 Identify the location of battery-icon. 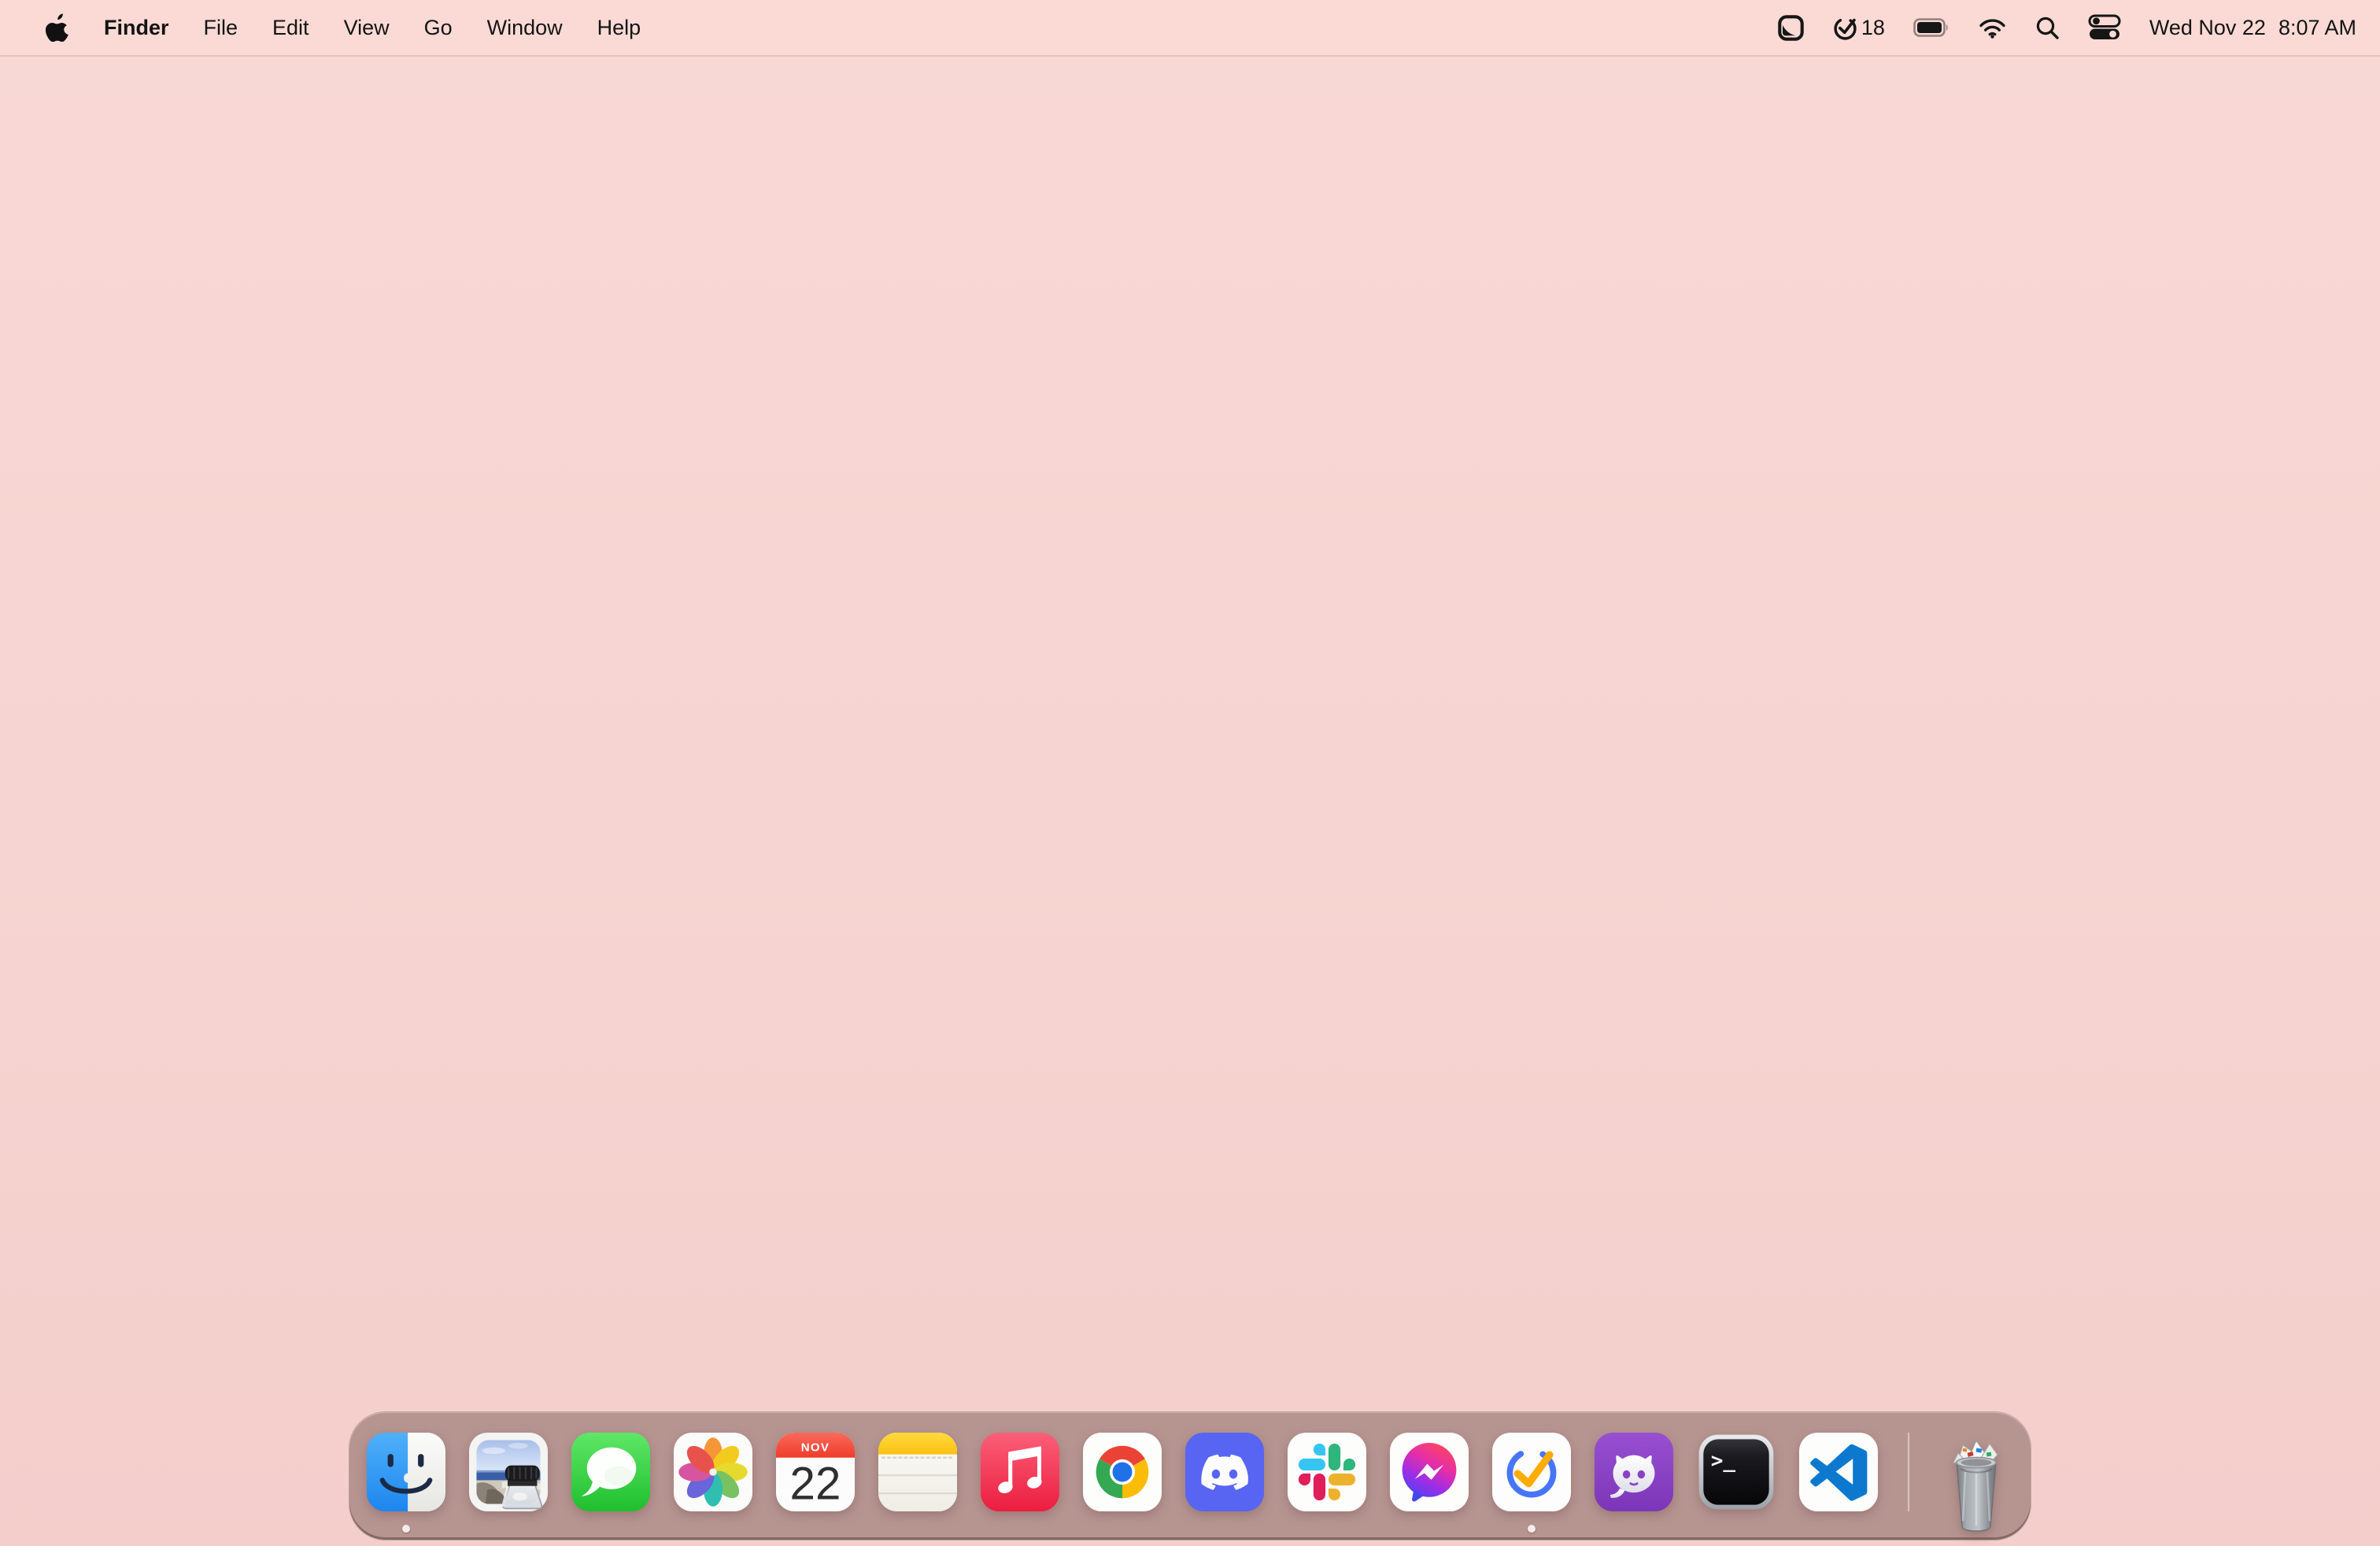
(1930, 28).